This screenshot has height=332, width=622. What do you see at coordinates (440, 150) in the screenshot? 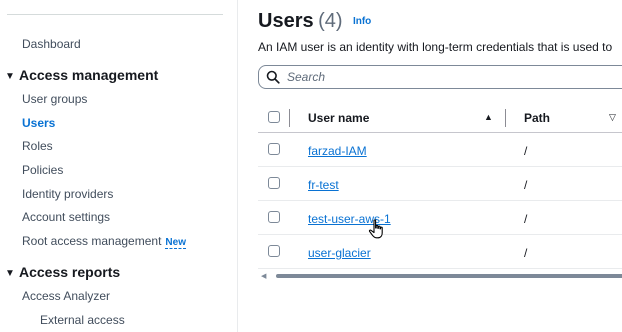
I see `table-row: farzad-IAM /` at bounding box center [440, 150].